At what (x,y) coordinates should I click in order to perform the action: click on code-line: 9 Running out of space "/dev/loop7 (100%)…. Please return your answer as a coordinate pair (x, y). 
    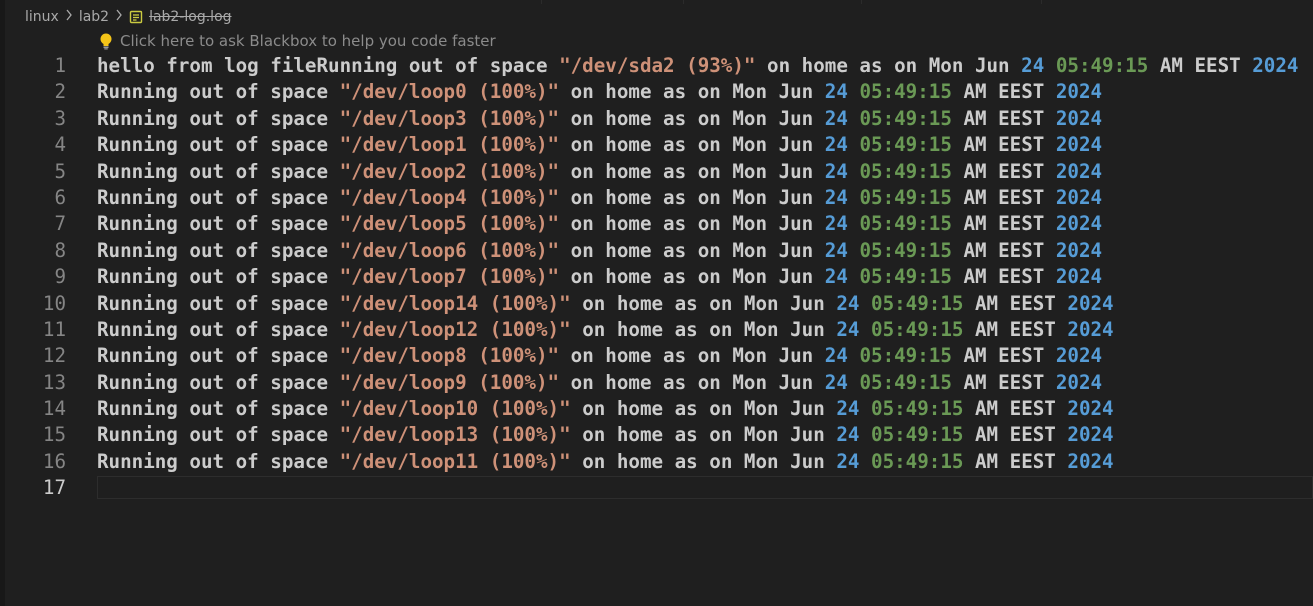
    Looking at the image, I should click on (656, 277).